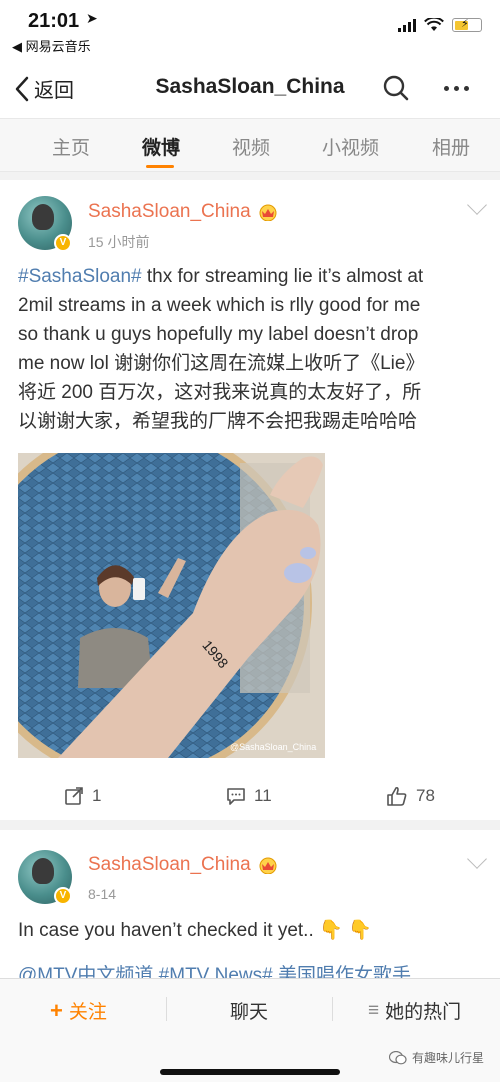  I want to click on bottom-action-bar: + 关注 聊天 ≡ 她的热门 有趣味儿行星, so click(250, 1030).